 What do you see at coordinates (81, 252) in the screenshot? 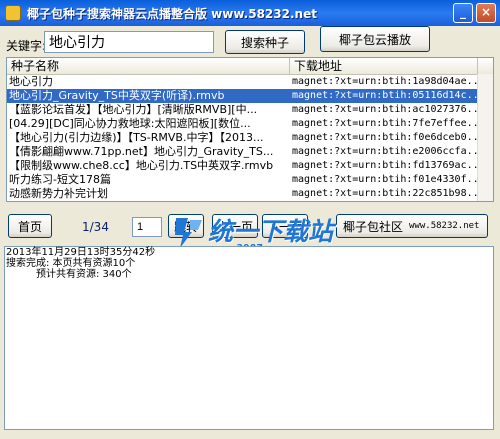
I see `status-timestamp: 2013年11月29日13时35分42秒` at bounding box center [81, 252].